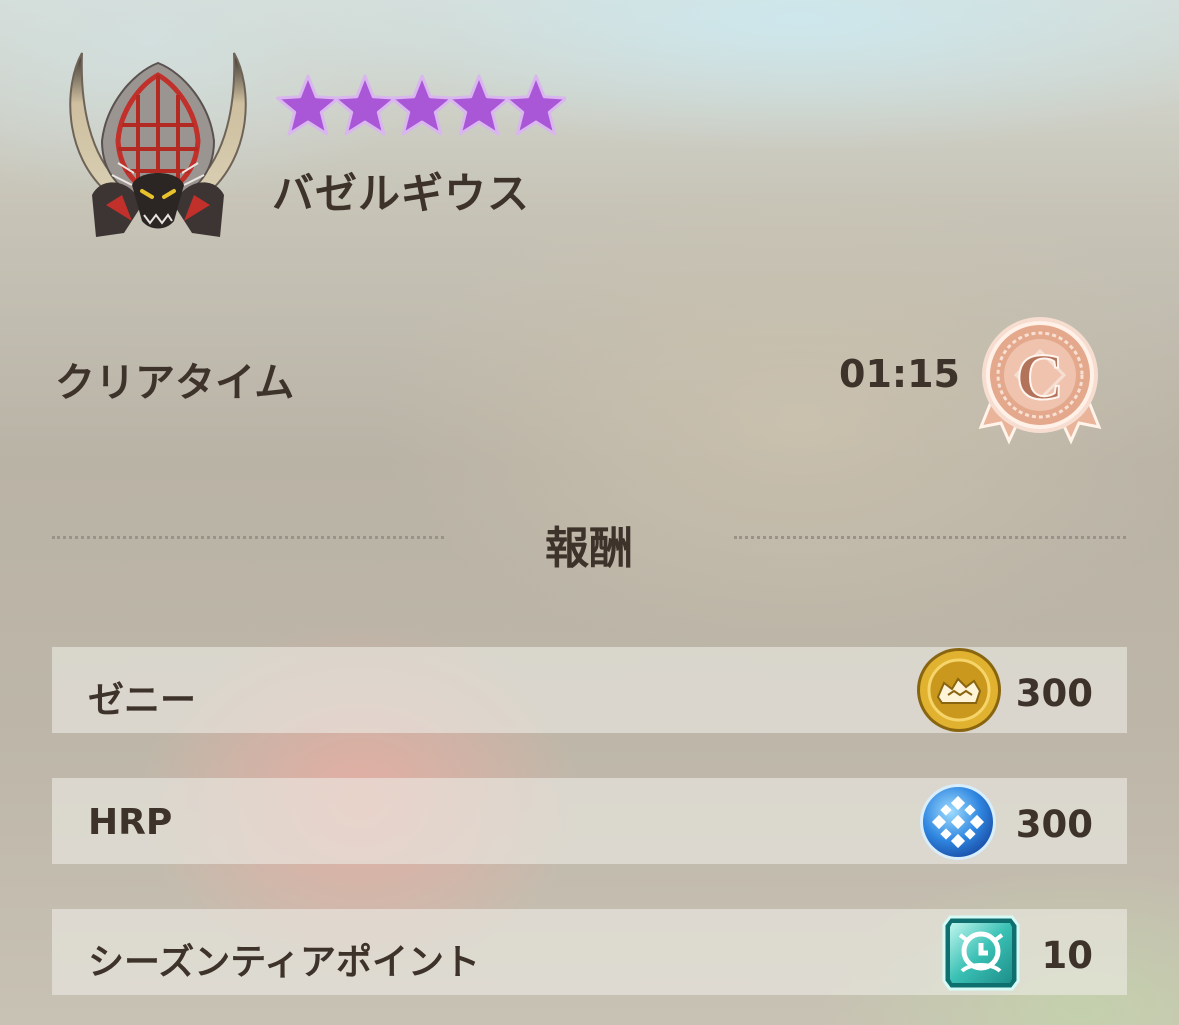  Describe the element at coordinates (401, 193) in the screenshot. I see `monster-name: バゼルギウス` at that location.